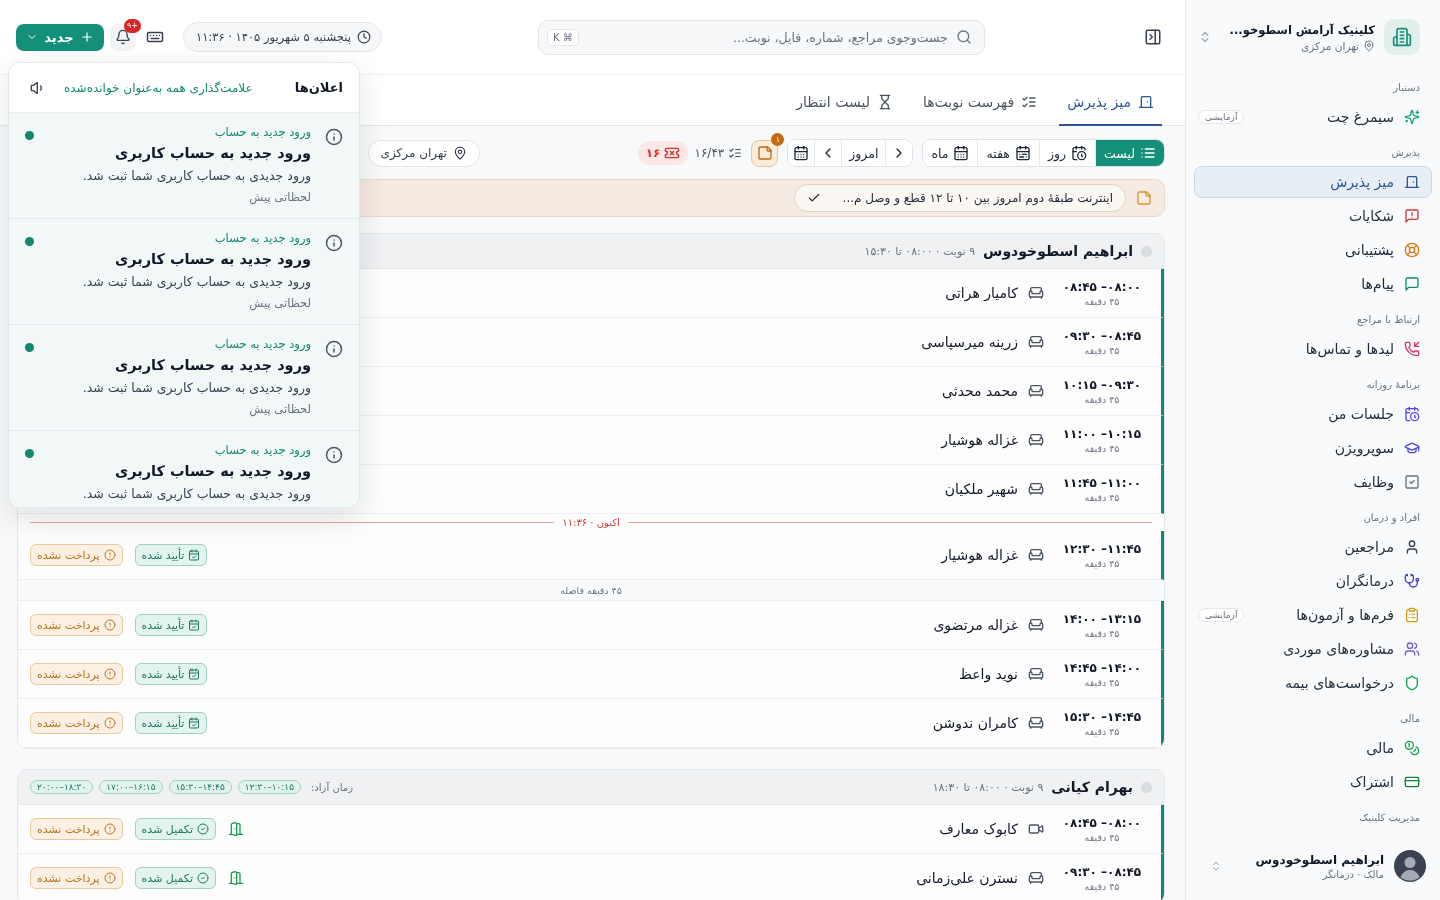 This screenshot has height=900, width=1440. I want to click on sidebar-item: پشتیبانی, so click(1313, 250).